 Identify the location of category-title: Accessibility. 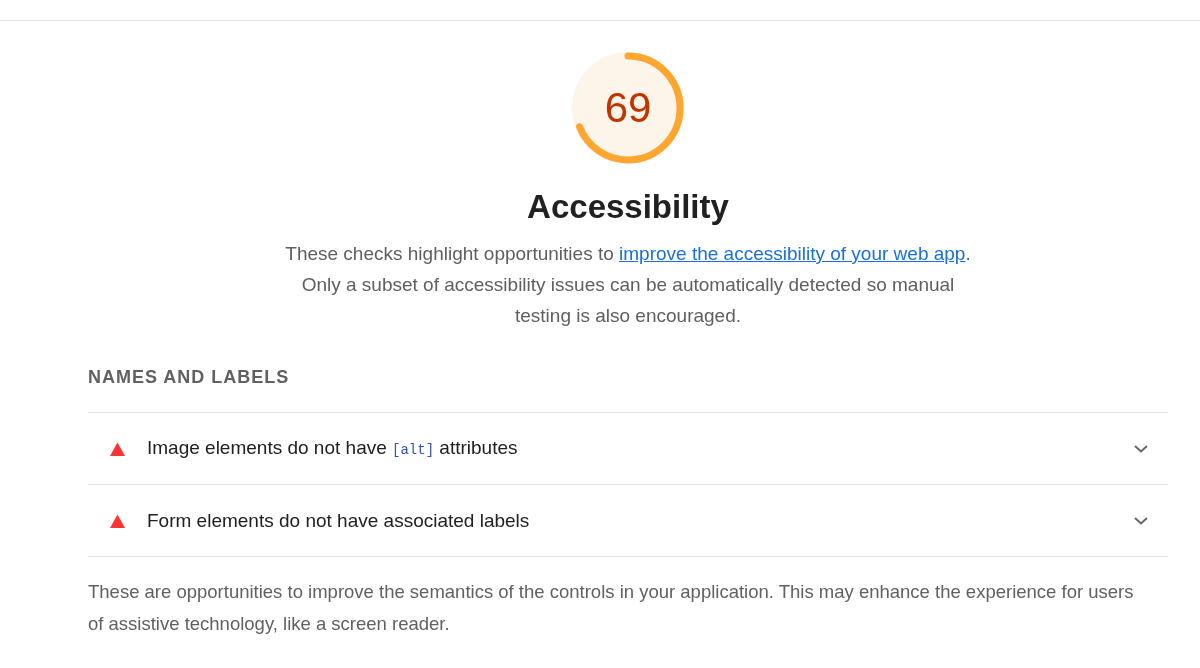
(628, 207).